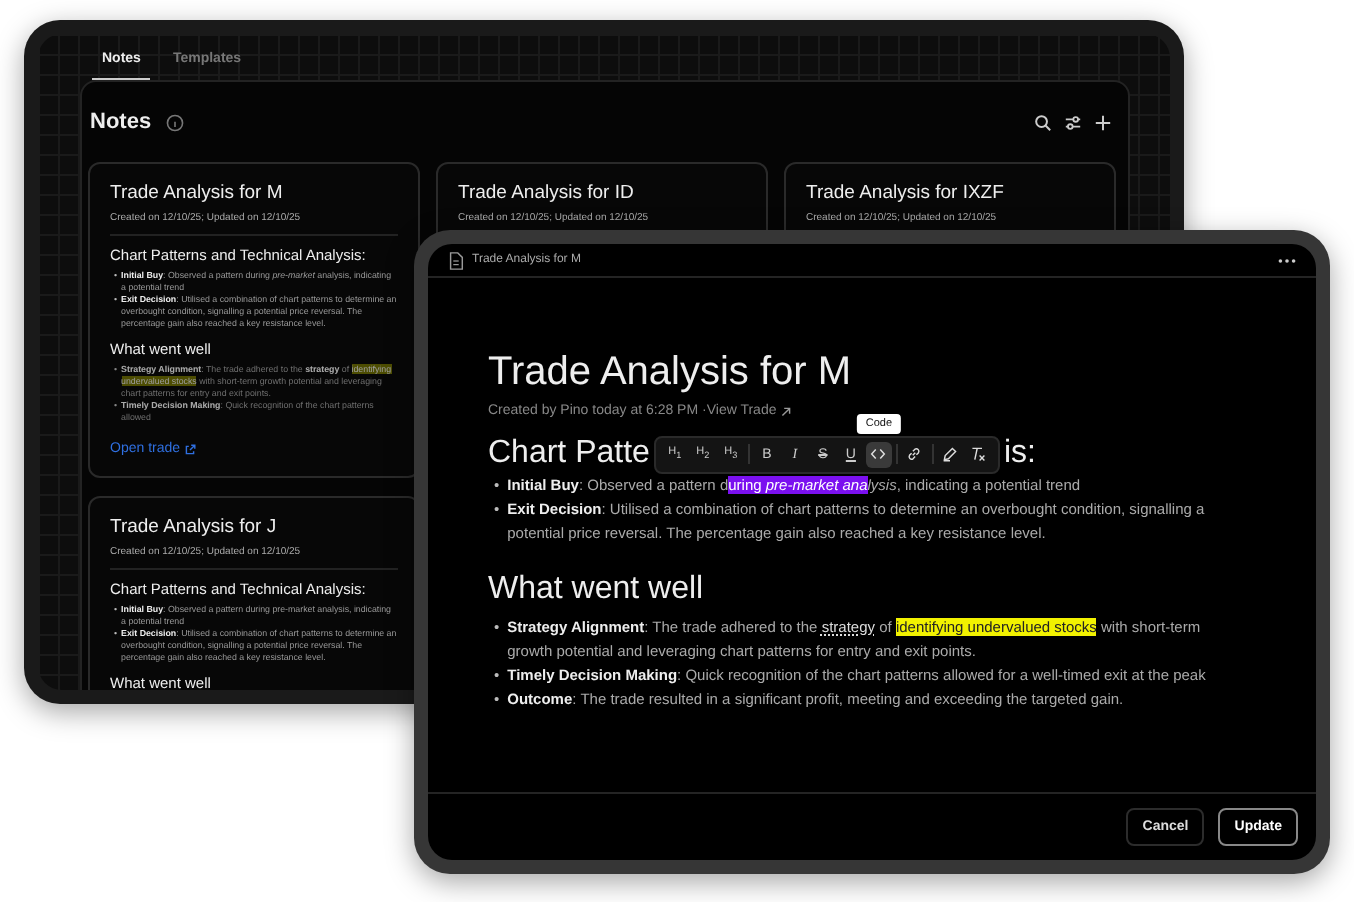  Describe the element at coordinates (569, 454) in the screenshot. I see `section-heading: Chart Patte` at that location.